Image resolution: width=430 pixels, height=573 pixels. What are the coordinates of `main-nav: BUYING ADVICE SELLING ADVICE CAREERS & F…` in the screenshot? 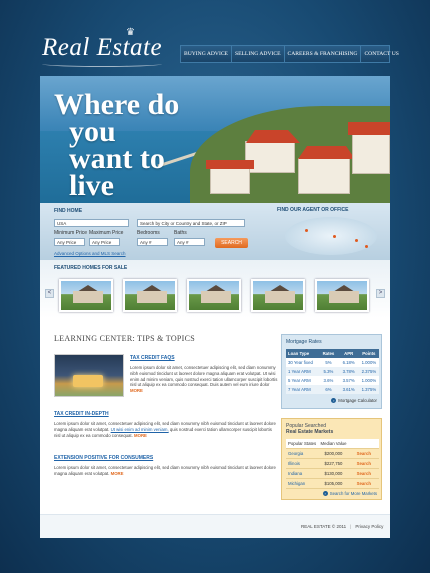 It's located at (289, 54).